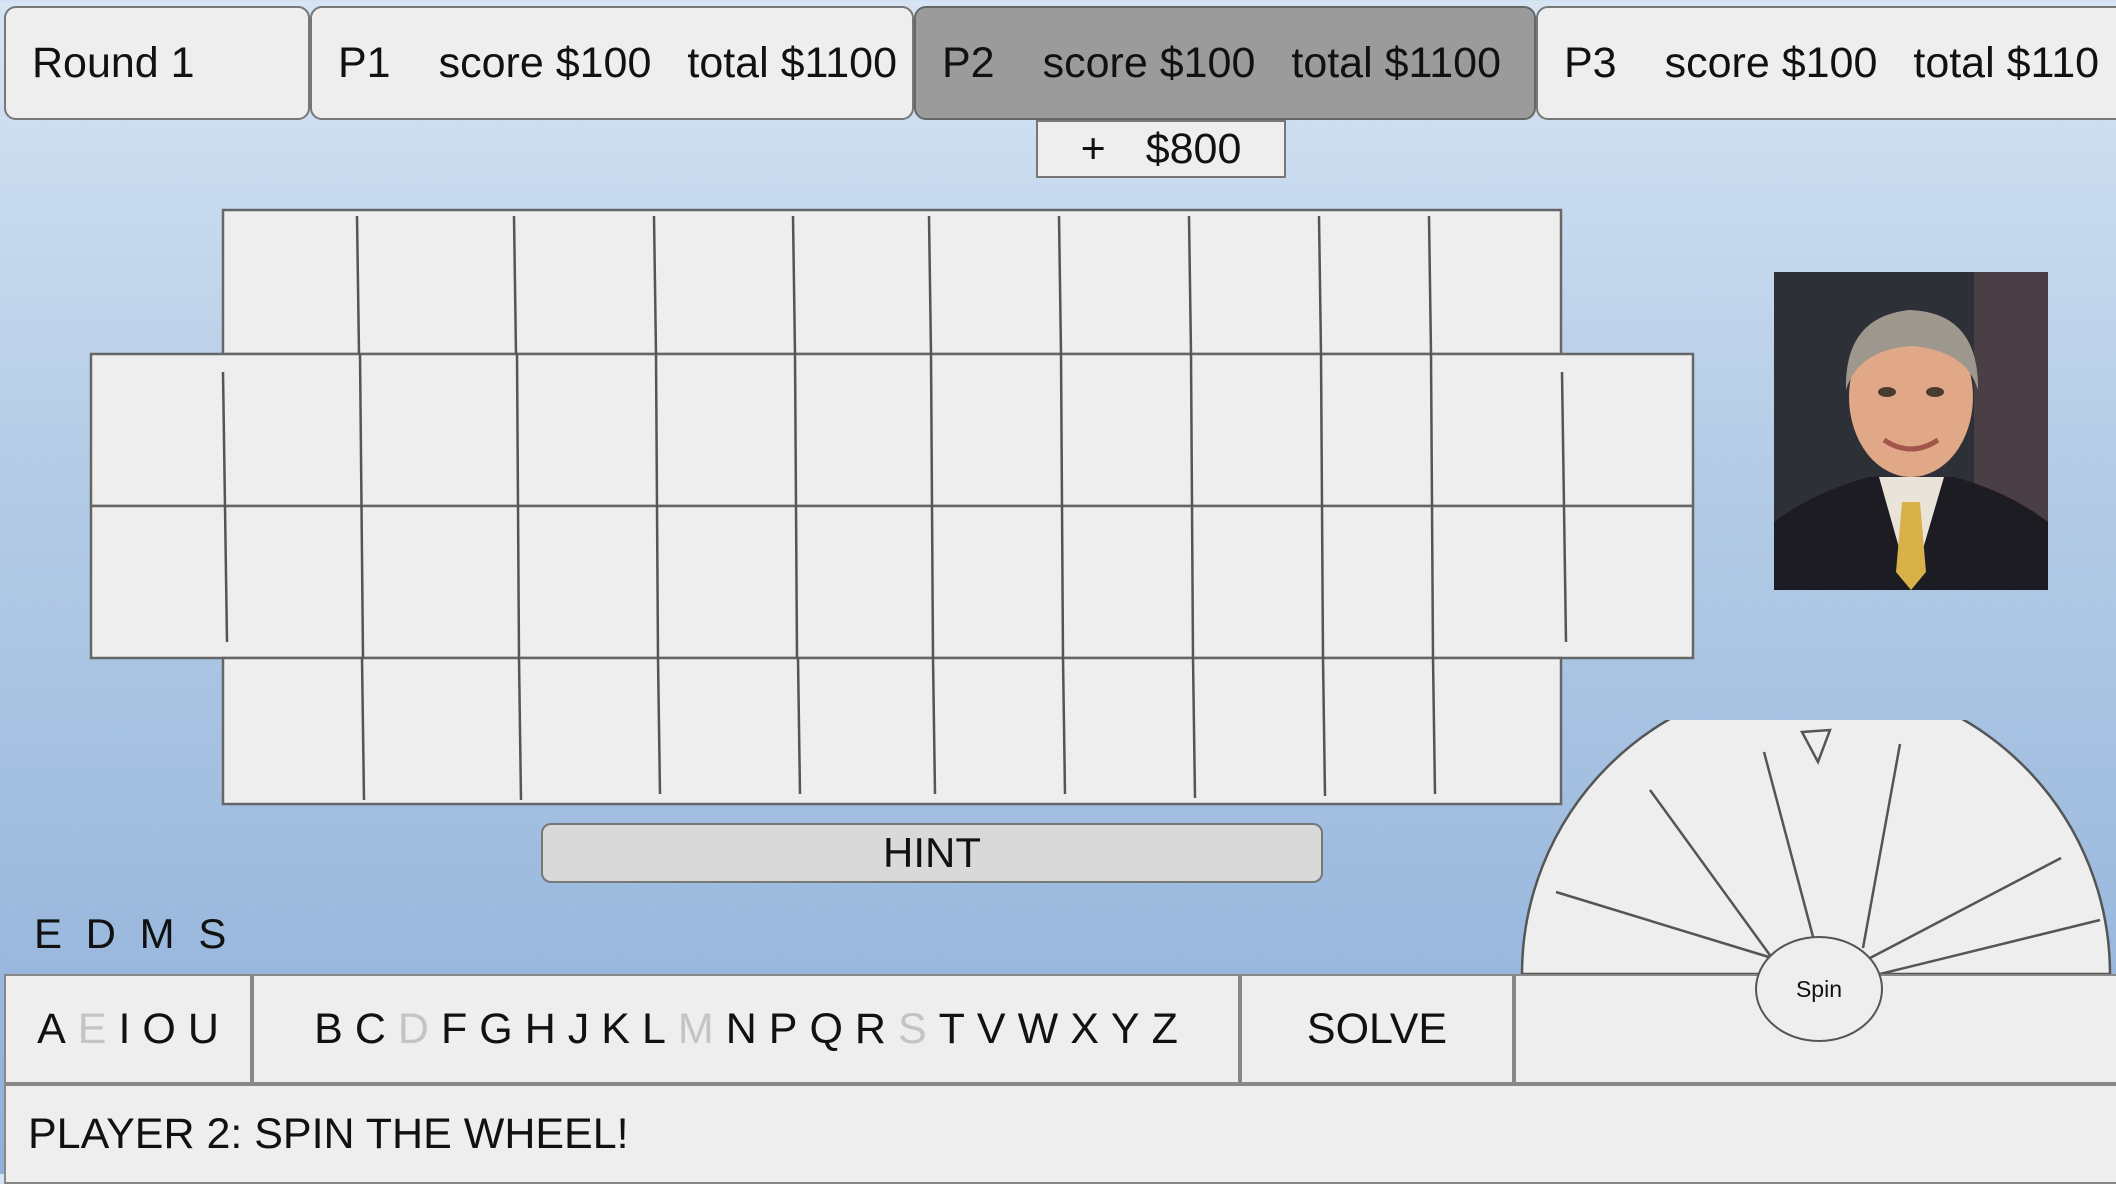 This screenshot has height=1184, width=2116. Describe the element at coordinates (328, 1029) in the screenshot. I see `letter-key-b: B` at that location.